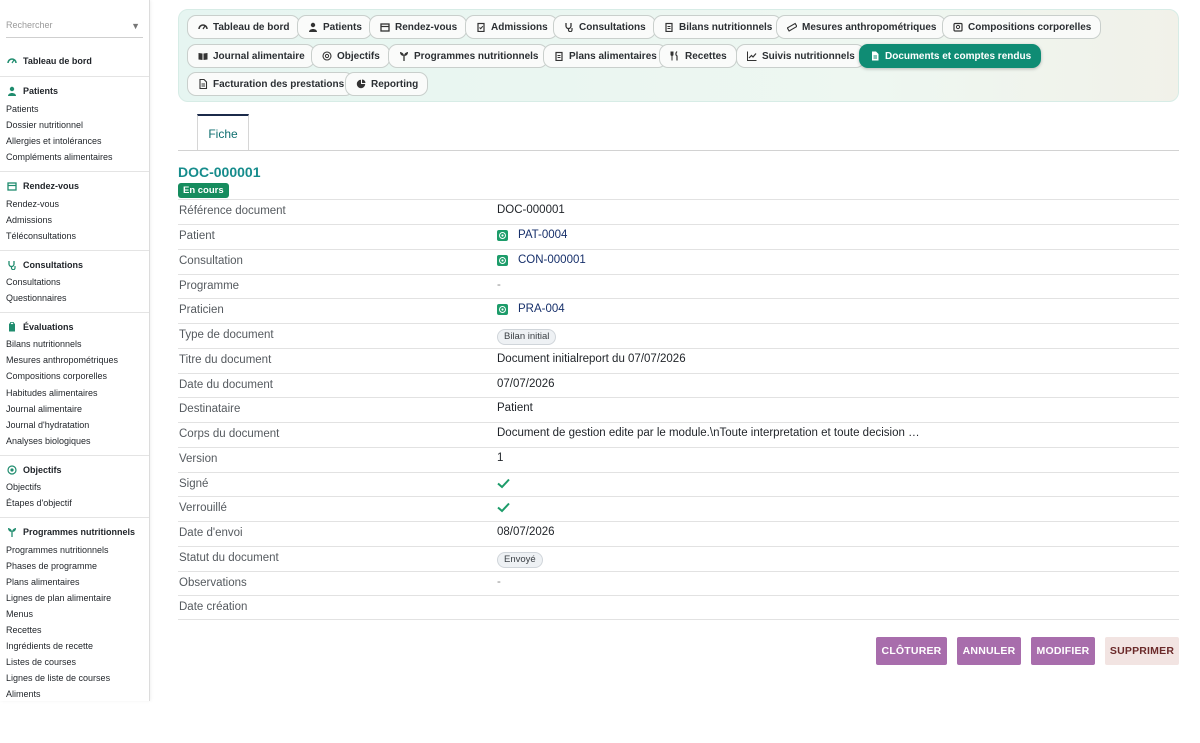  What do you see at coordinates (678, 335) in the screenshot?
I see `table-row: Type de document Bilan initial` at bounding box center [678, 335].